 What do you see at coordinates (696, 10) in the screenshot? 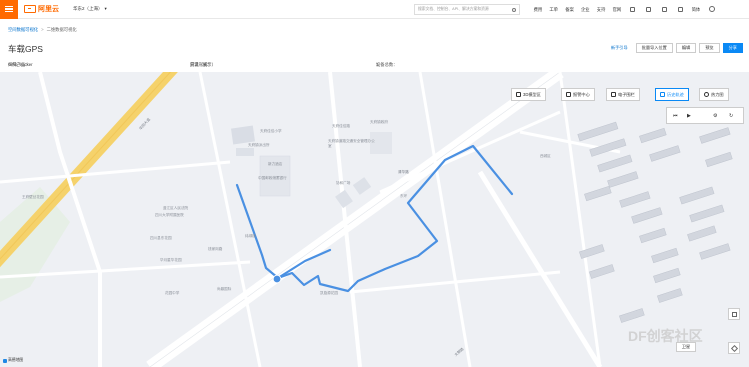
I see `language-switch: 简体` at bounding box center [696, 10].